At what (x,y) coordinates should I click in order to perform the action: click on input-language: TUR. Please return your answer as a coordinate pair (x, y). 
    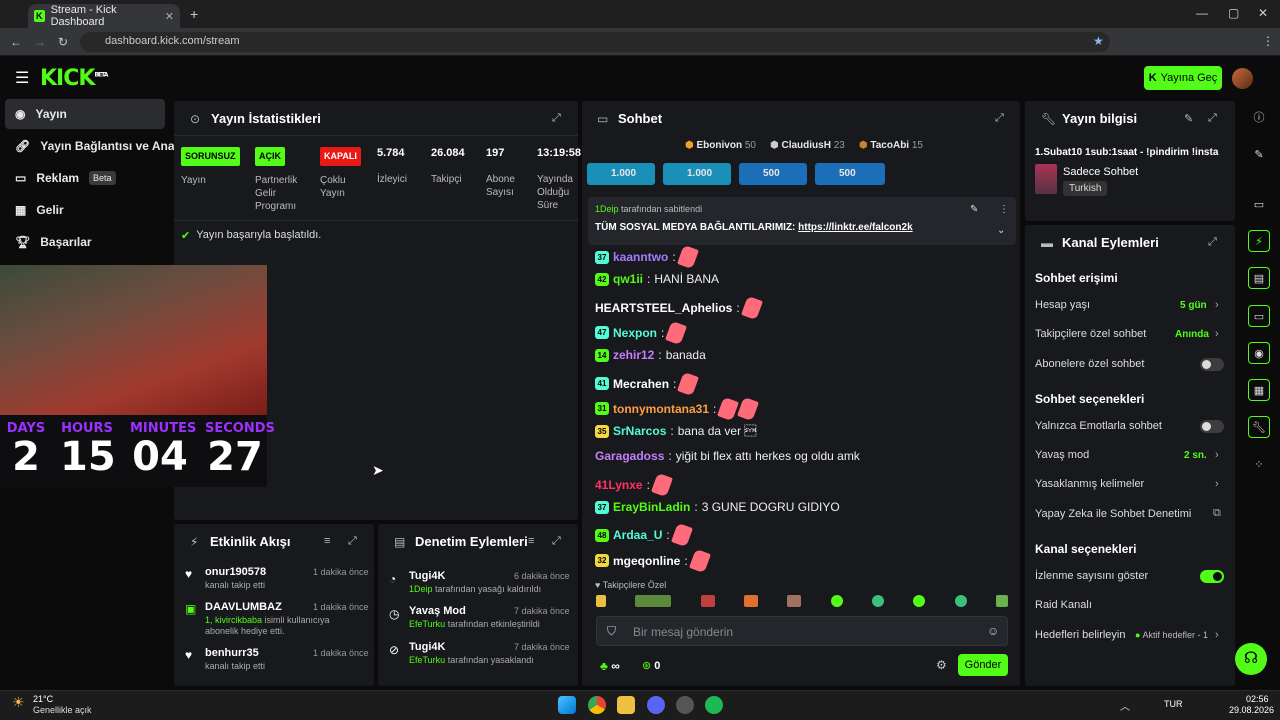
    Looking at the image, I should click on (1173, 704).